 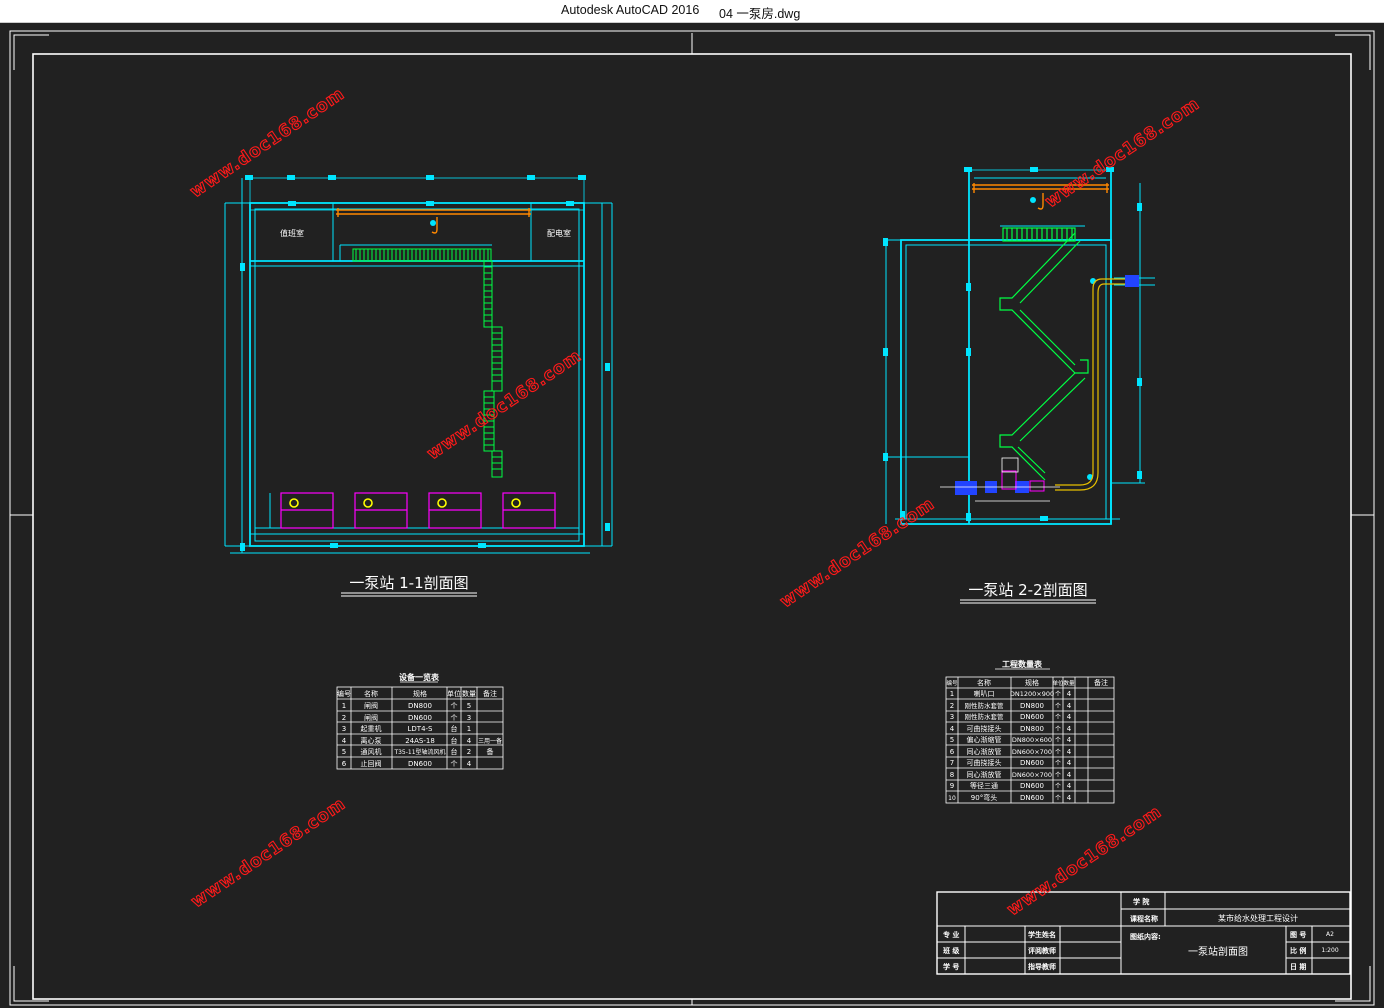 I want to click on qt-row-8-qty: 4, so click(x=1069, y=775).